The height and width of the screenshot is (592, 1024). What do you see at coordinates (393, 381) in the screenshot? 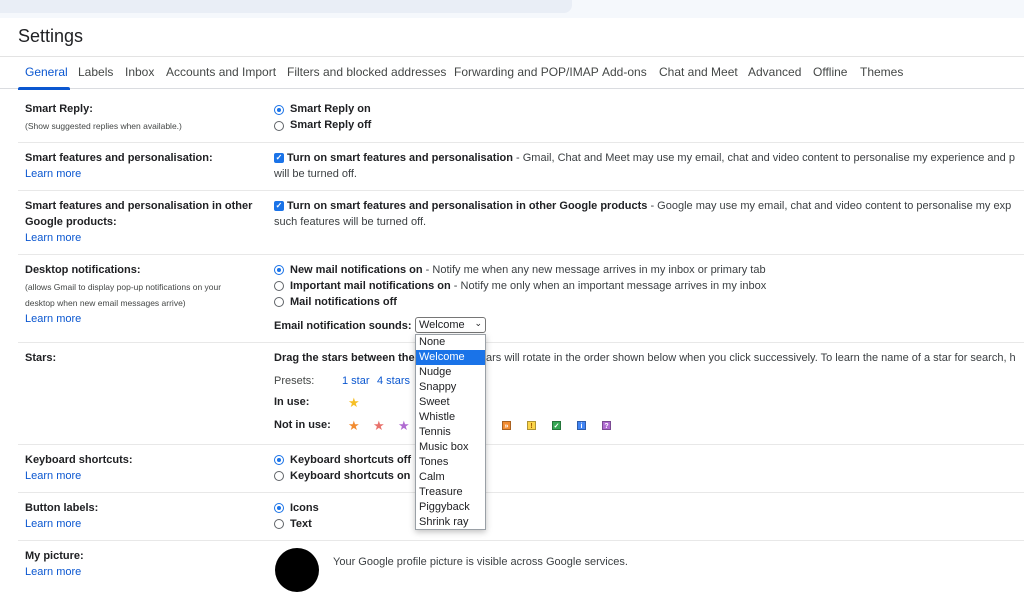
I see `preset-4-stars-link: 4 stars` at bounding box center [393, 381].